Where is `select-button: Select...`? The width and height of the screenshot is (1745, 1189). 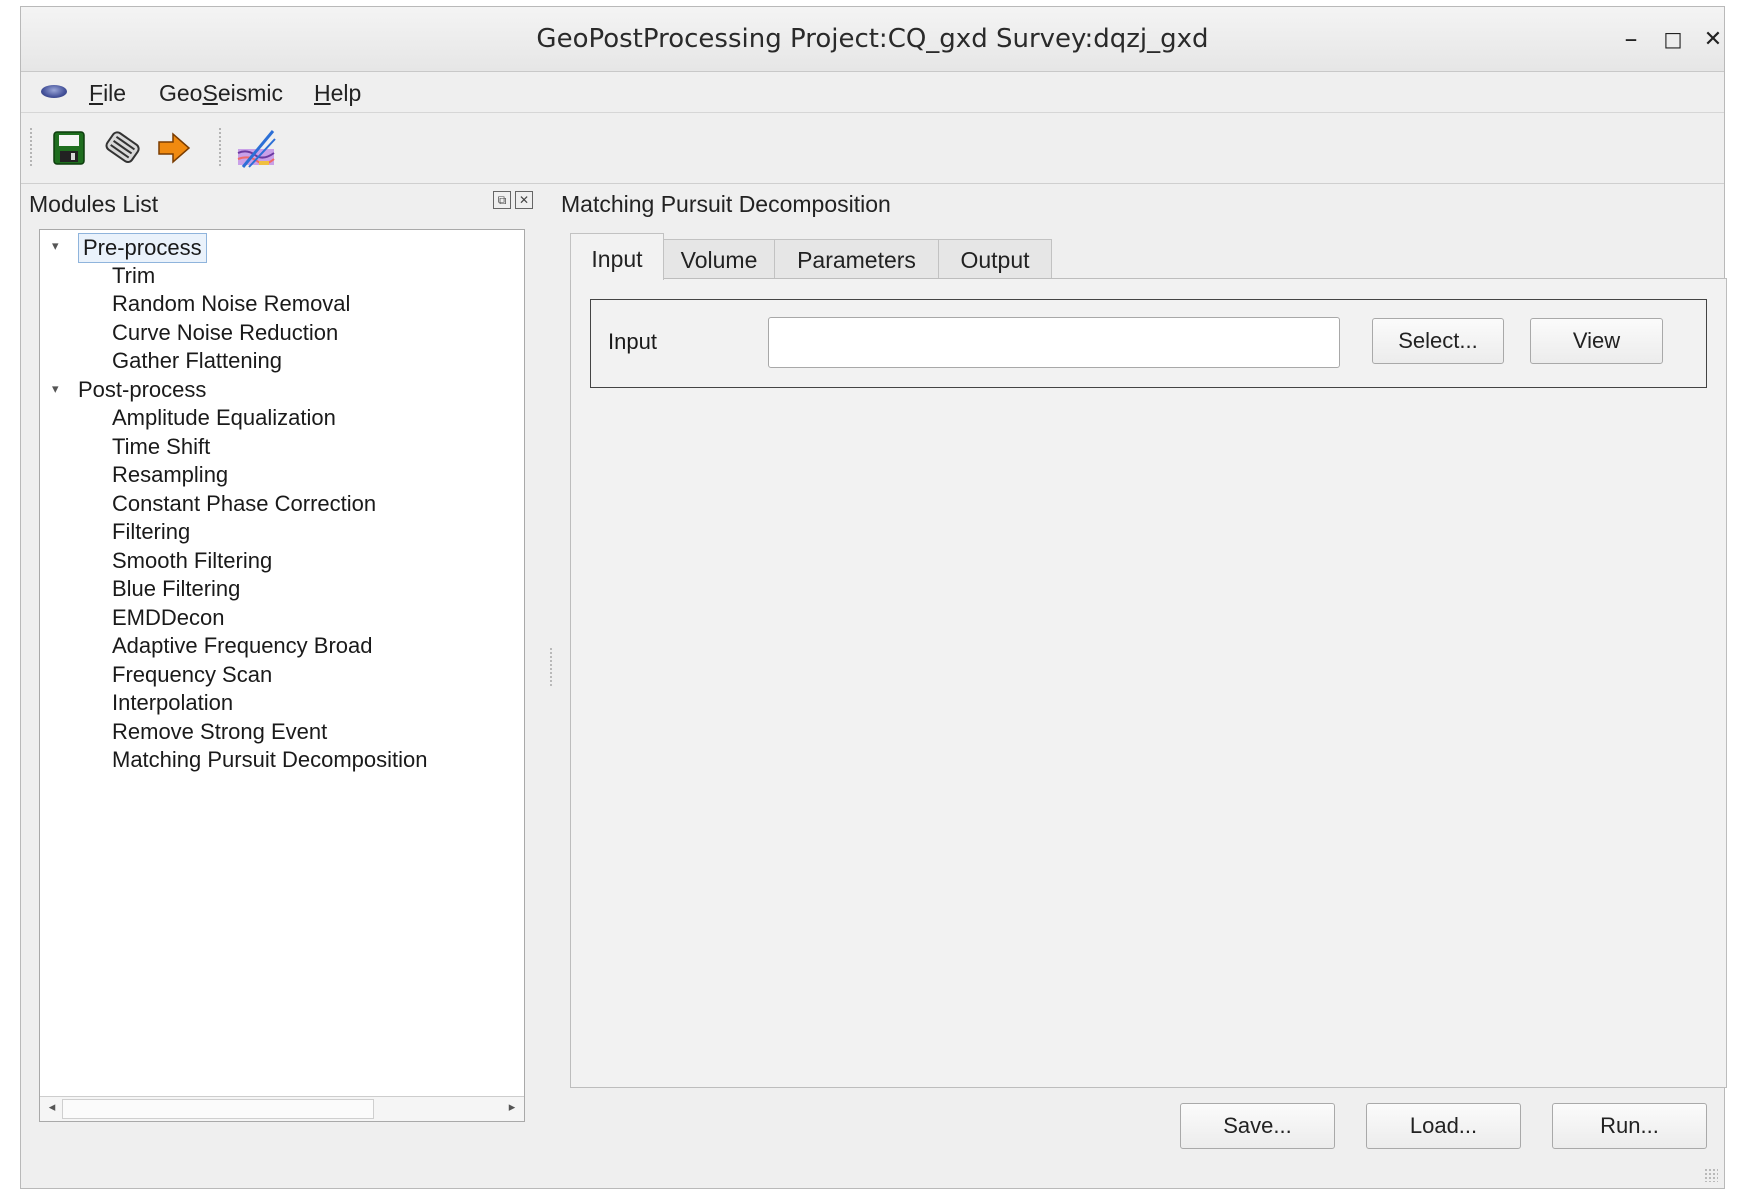
select-button: Select... is located at coordinates (1438, 341).